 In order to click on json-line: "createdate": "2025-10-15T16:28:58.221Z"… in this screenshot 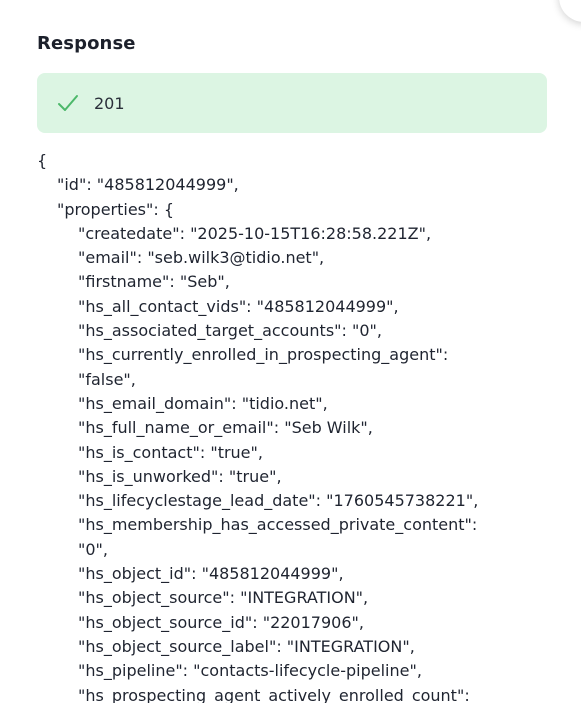, I will do `click(255, 233)`.